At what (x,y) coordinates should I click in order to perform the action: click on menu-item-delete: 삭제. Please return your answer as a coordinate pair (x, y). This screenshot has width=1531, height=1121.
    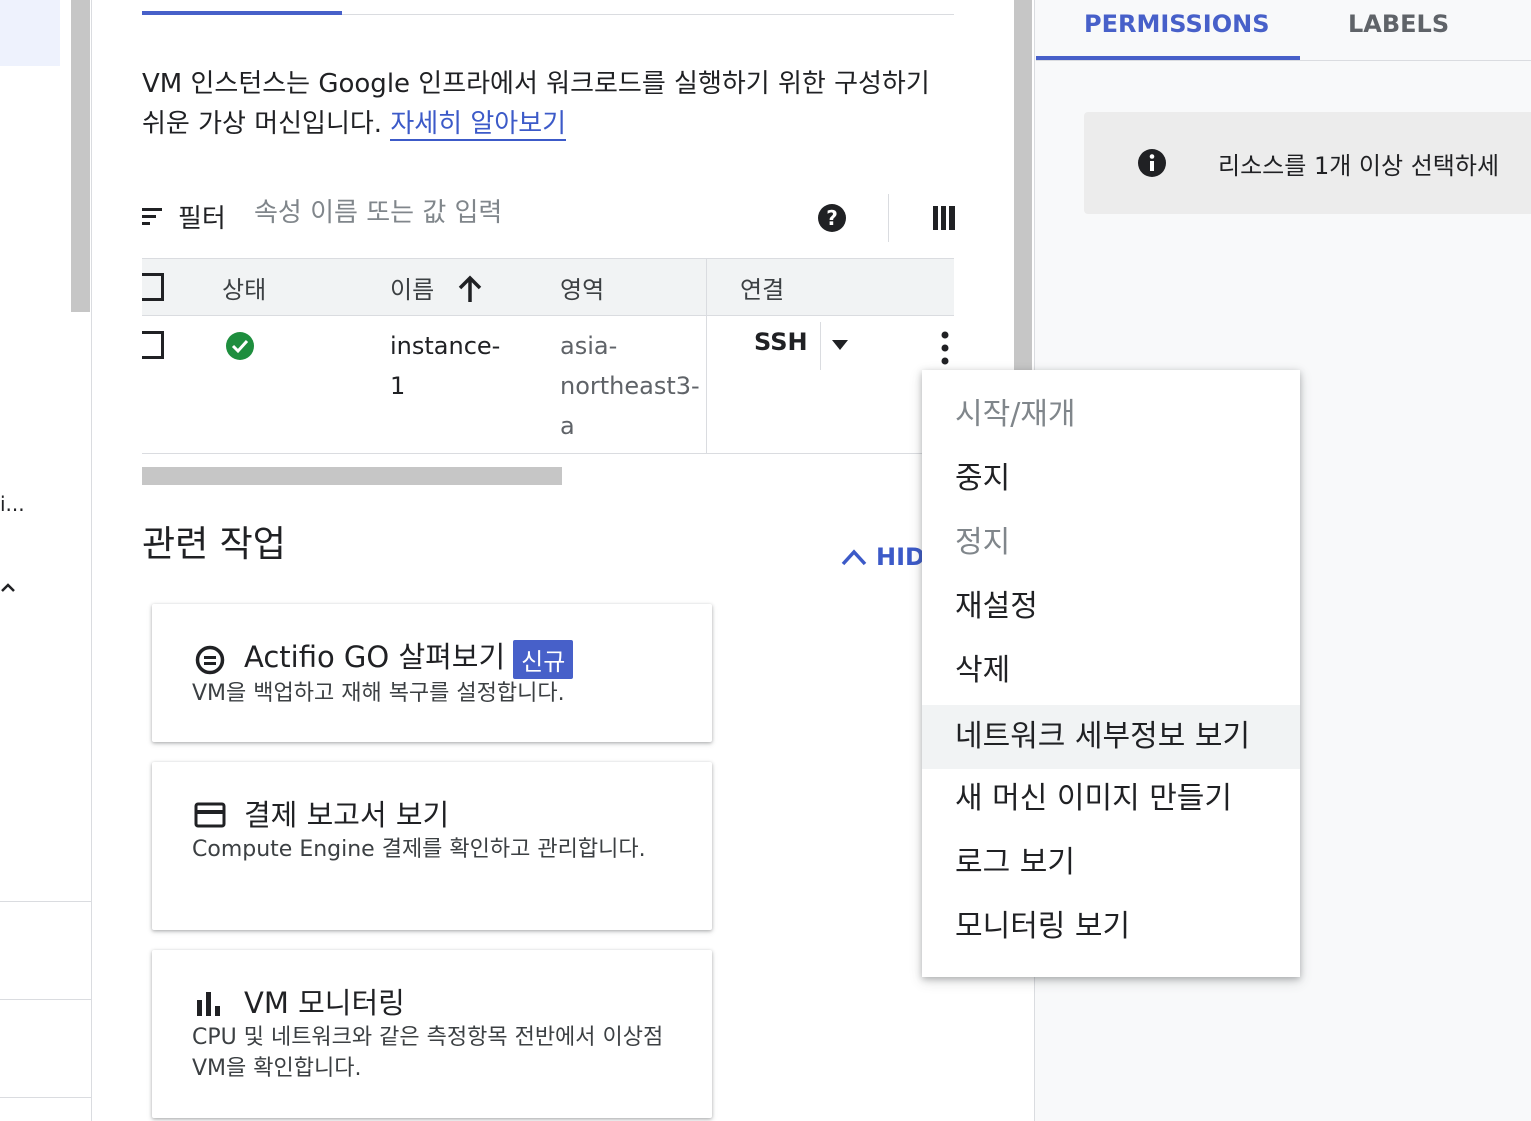
    Looking at the image, I should click on (1111, 671).